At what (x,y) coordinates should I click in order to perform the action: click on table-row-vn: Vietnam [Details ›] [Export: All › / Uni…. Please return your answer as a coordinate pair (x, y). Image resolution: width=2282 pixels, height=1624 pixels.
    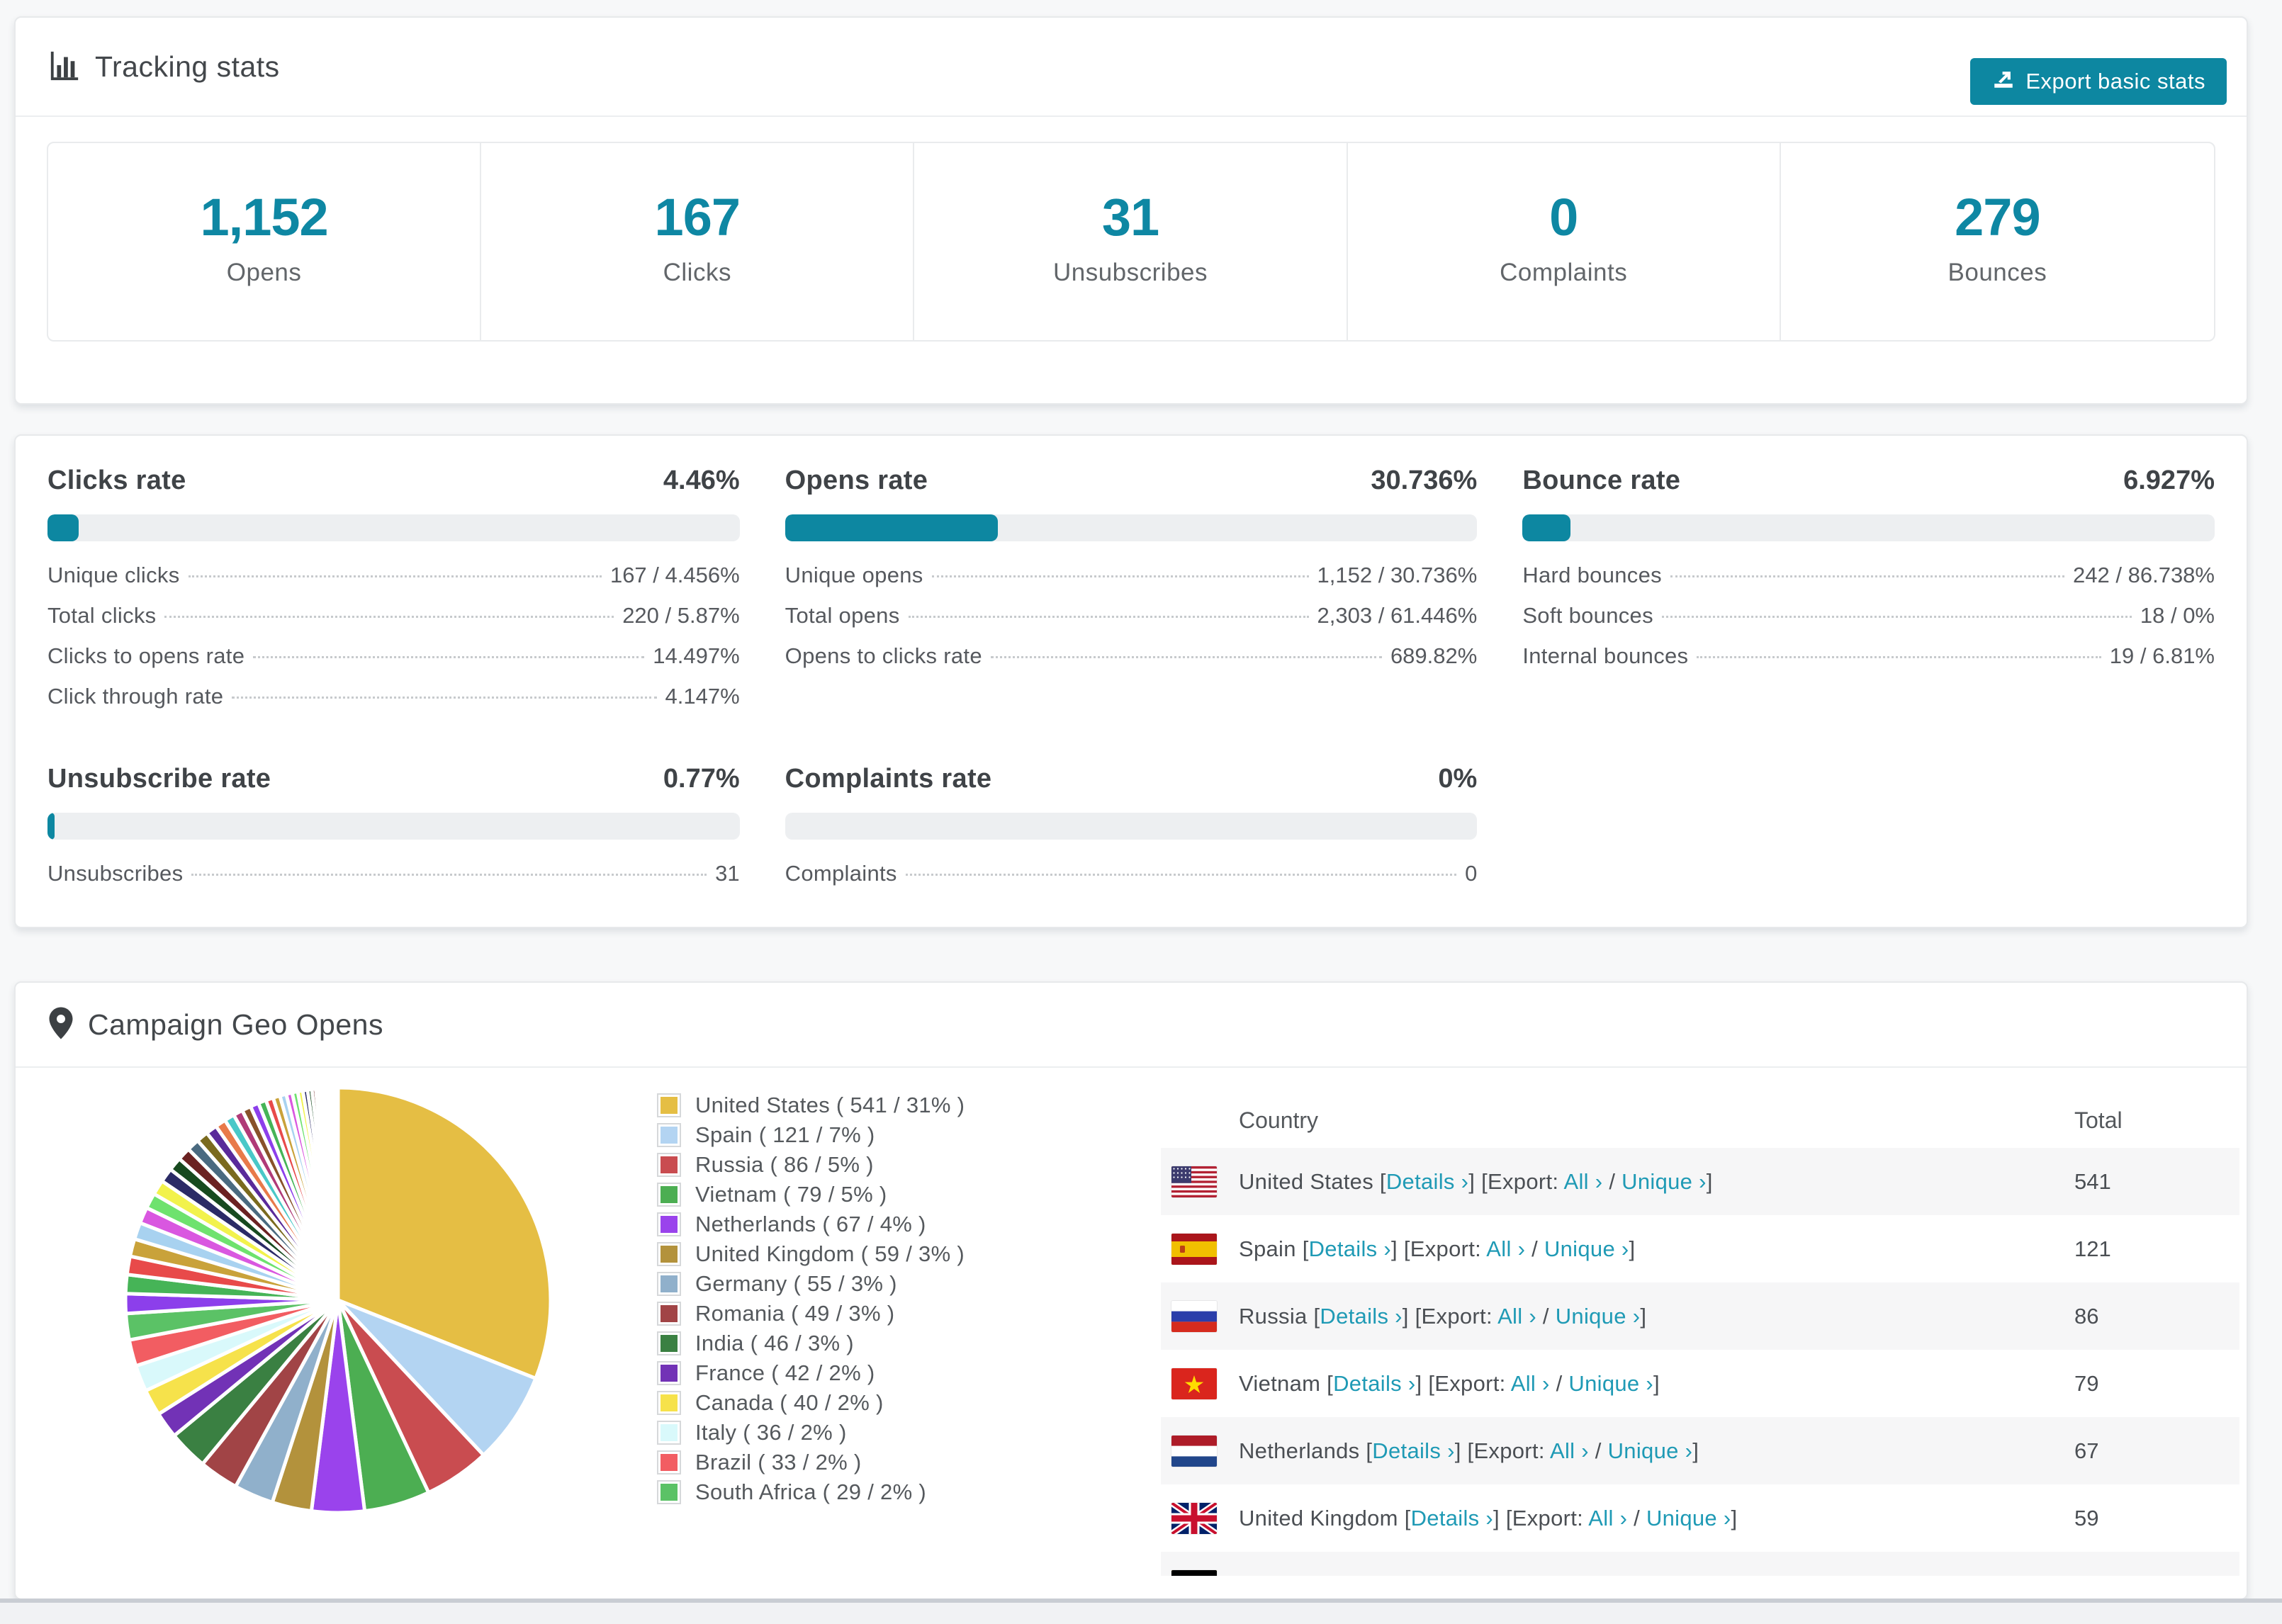
    Looking at the image, I should click on (1700, 1383).